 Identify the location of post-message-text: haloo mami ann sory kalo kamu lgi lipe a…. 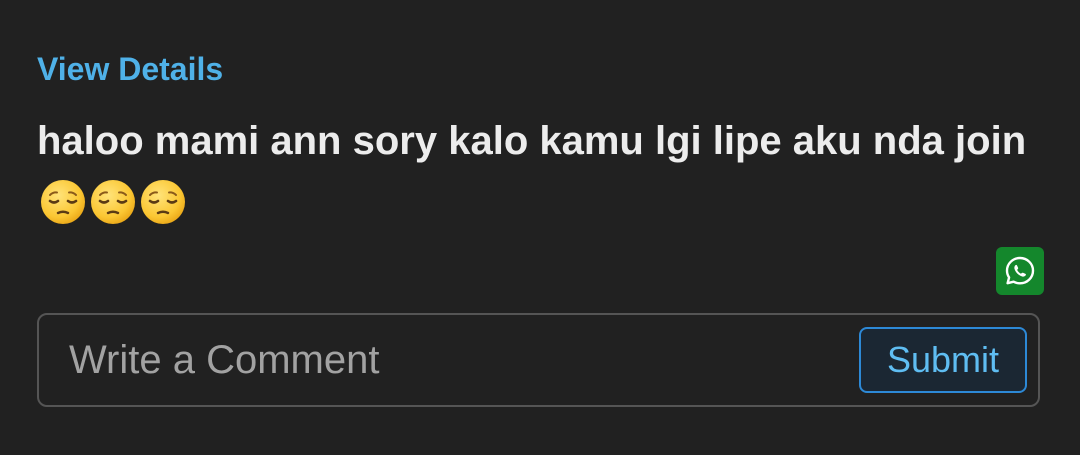
(532, 141).